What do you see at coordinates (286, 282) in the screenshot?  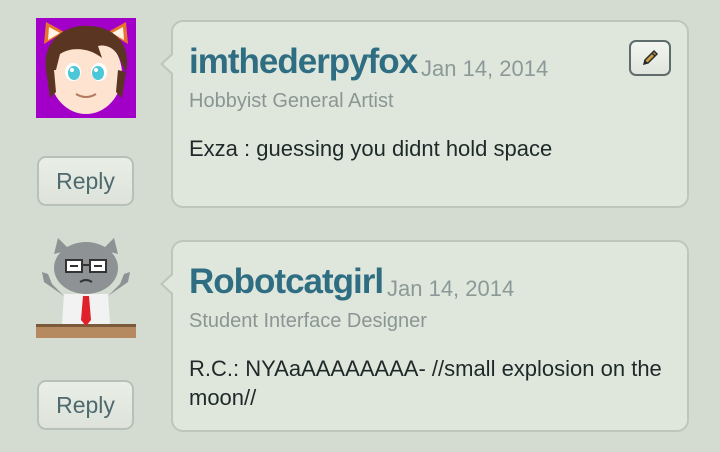 I see `comment-username: Robotcatgirl` at bounding box center [286, 282].